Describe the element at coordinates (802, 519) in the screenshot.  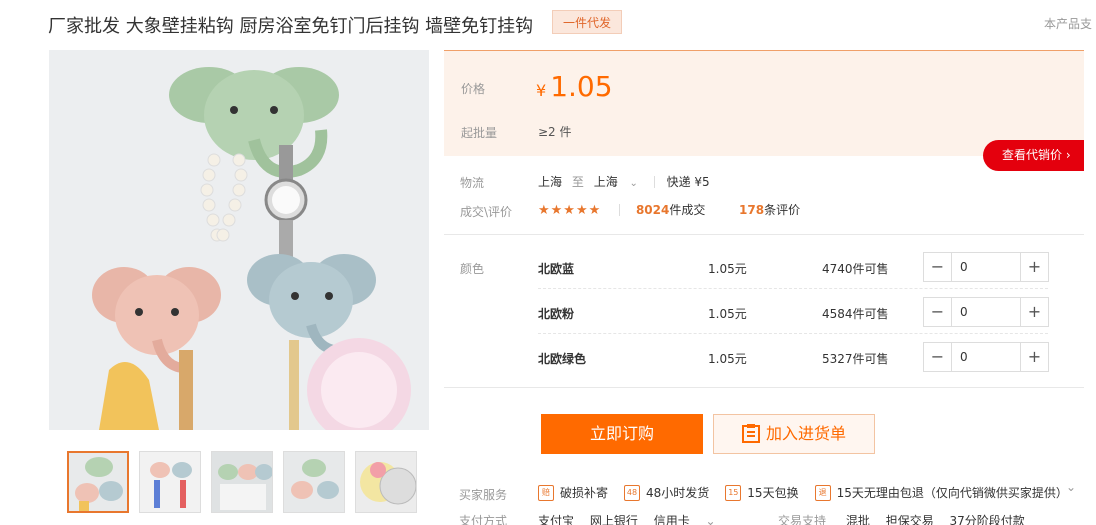
I see `trade-label: 交易支持` at that location.